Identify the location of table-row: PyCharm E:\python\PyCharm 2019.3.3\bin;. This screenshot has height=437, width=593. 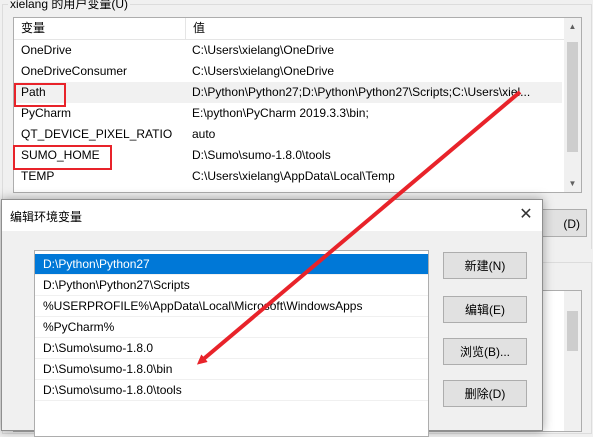
(288, 113).